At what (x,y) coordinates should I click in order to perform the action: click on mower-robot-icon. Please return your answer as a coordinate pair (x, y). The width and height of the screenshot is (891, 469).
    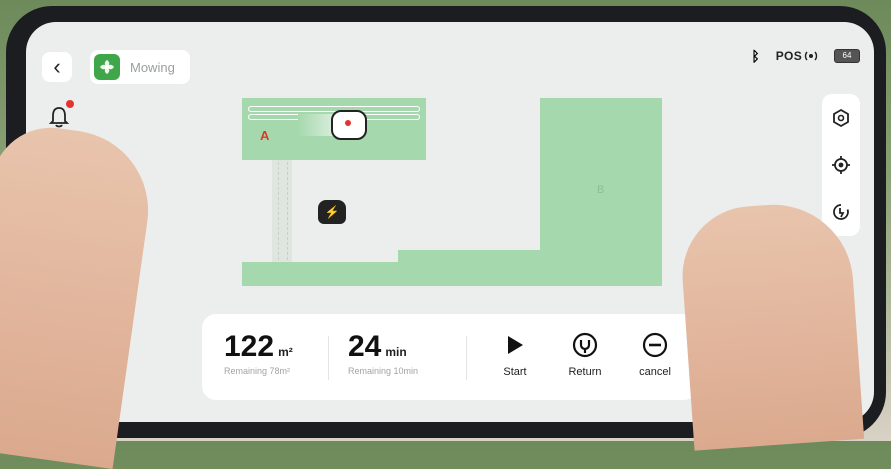
    Looking at the image, I should click on (349, 125).